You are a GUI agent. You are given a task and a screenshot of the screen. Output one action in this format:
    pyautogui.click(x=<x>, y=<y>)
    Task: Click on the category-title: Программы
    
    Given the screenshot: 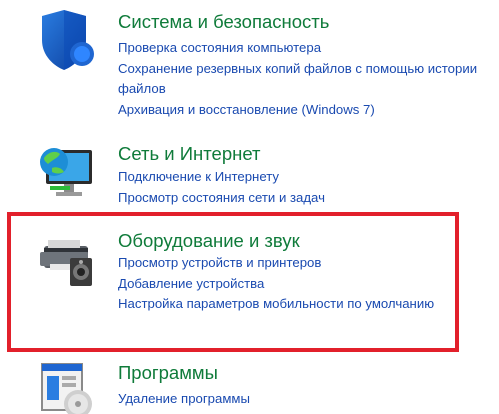 What is the action you would take?
    pyautogui.click(x=168, y=373)
    